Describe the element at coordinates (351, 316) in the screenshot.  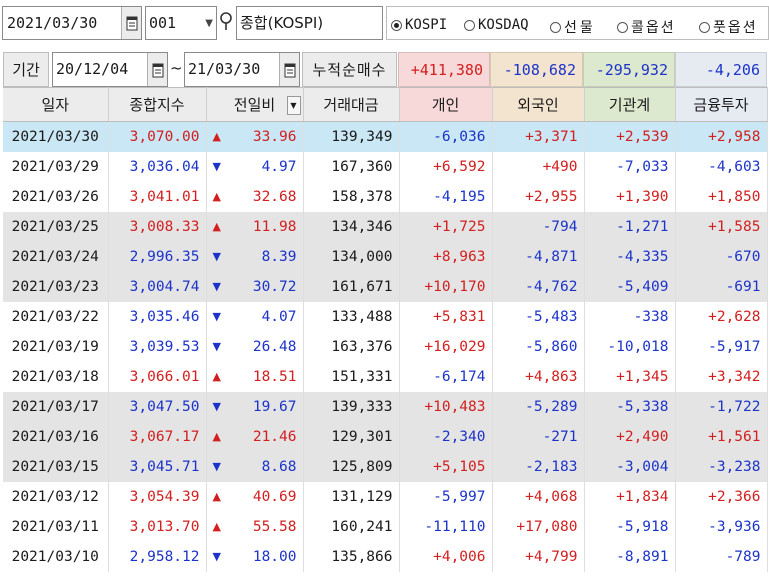
I see `cell-volume: 133,488` at that location.